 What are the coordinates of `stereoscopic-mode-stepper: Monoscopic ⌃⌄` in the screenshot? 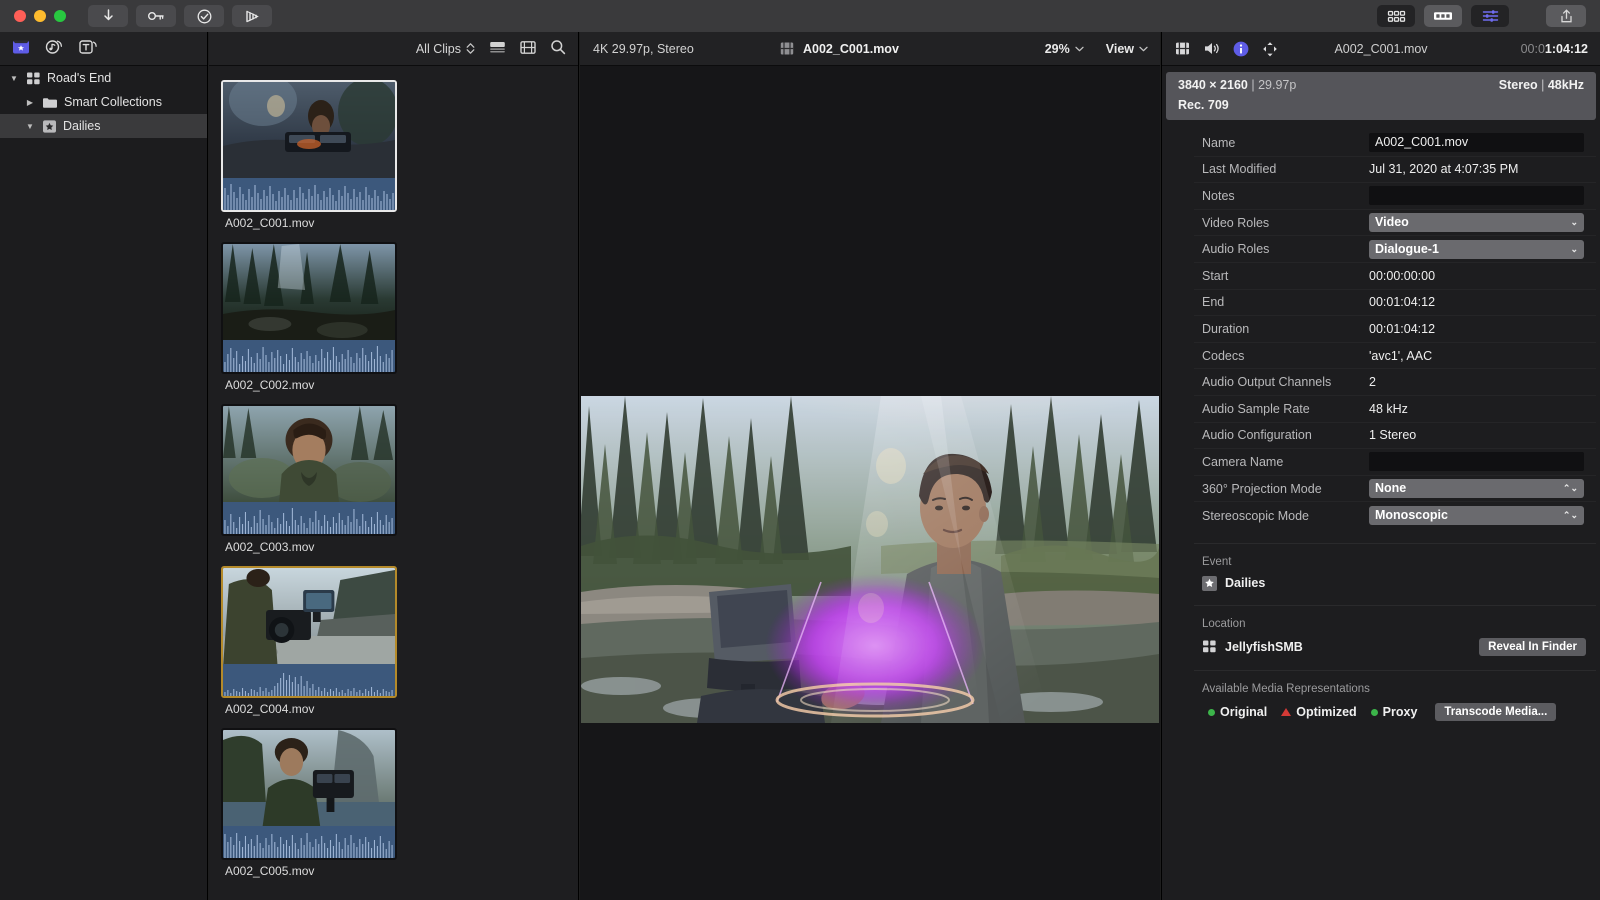 It's located at (1476, 516).